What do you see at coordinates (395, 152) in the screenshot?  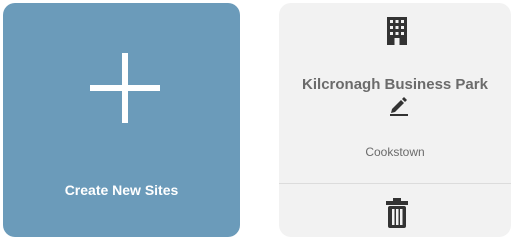 I see `site-town: Cookstown` at bounding box center [395, 152].